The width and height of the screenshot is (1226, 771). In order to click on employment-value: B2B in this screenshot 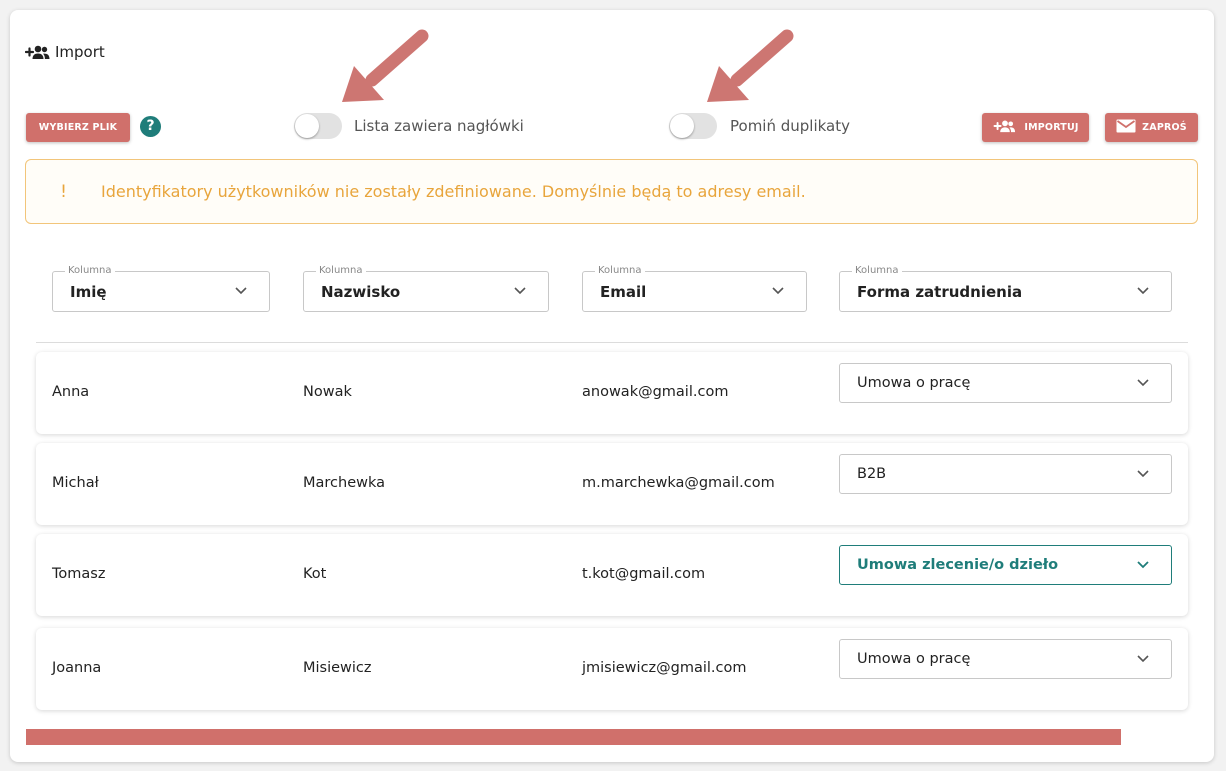, I will do `click(872, 474)`.